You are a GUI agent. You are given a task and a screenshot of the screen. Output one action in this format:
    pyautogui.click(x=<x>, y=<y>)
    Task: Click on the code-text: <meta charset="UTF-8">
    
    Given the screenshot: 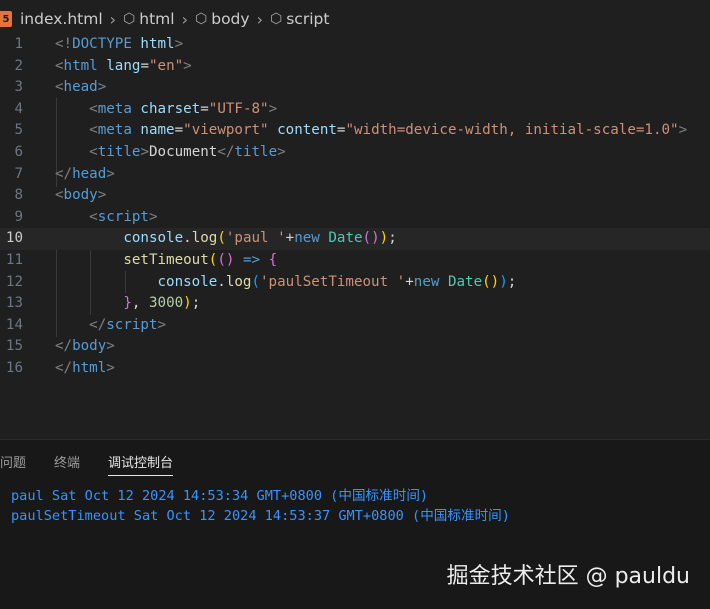 What is the action you would take?
    pyautogui.click(x=166, y=110)
    